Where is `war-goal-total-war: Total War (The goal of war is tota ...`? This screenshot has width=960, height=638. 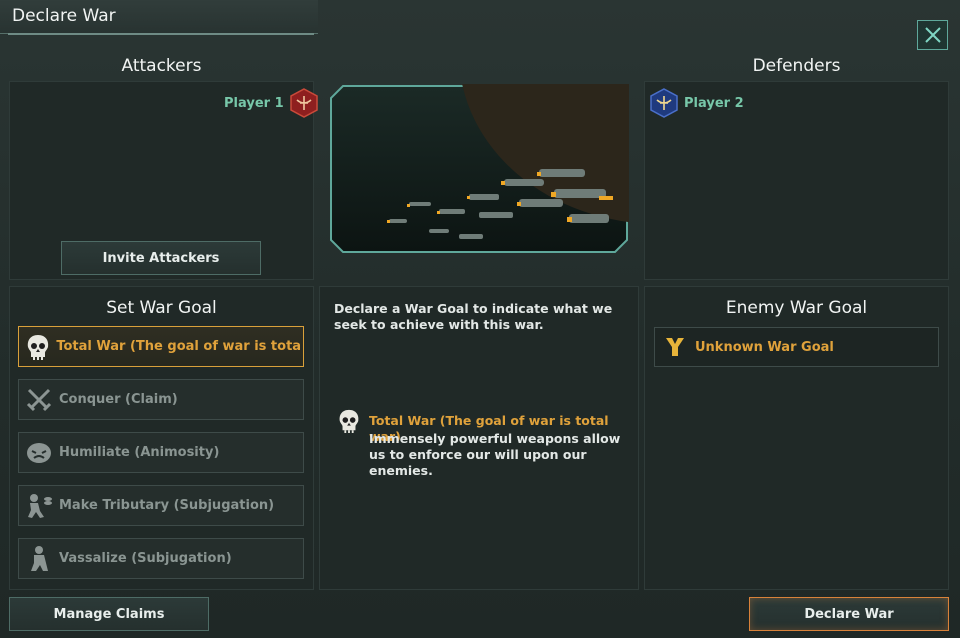 war-goal-total-war: Total War (The goal of war is tota ... is located at coordinates (161, 346).